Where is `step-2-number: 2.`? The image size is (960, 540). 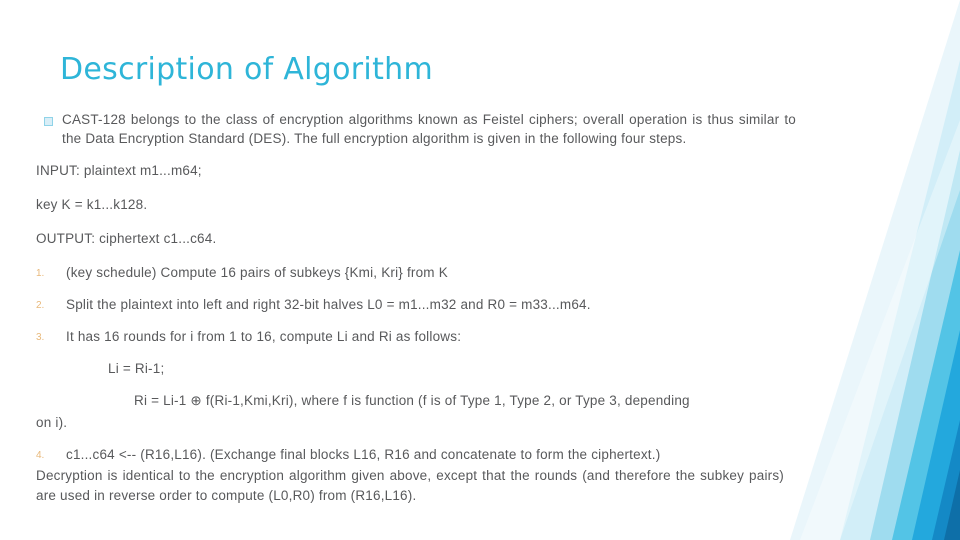
step-2-number: 2. is located at coordinates (40, 305).